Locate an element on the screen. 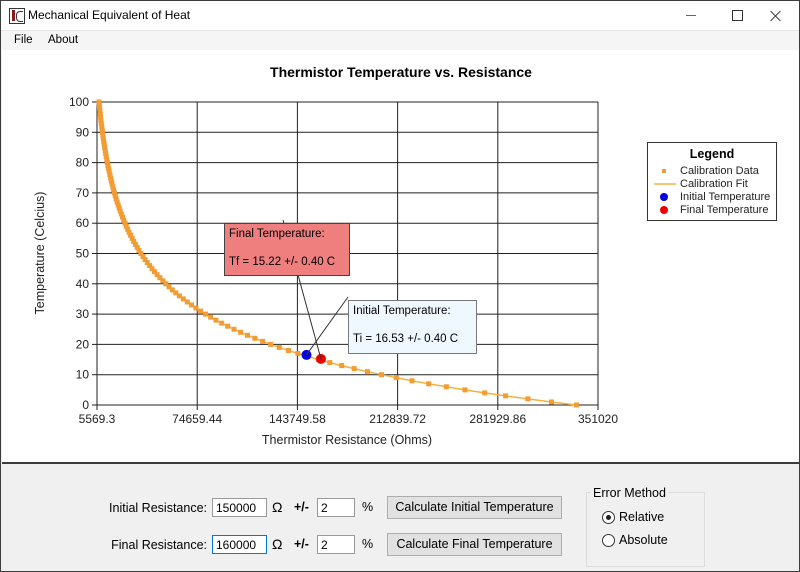  final-callout-title: Final Temperature: is located at coordinates (277, 234).